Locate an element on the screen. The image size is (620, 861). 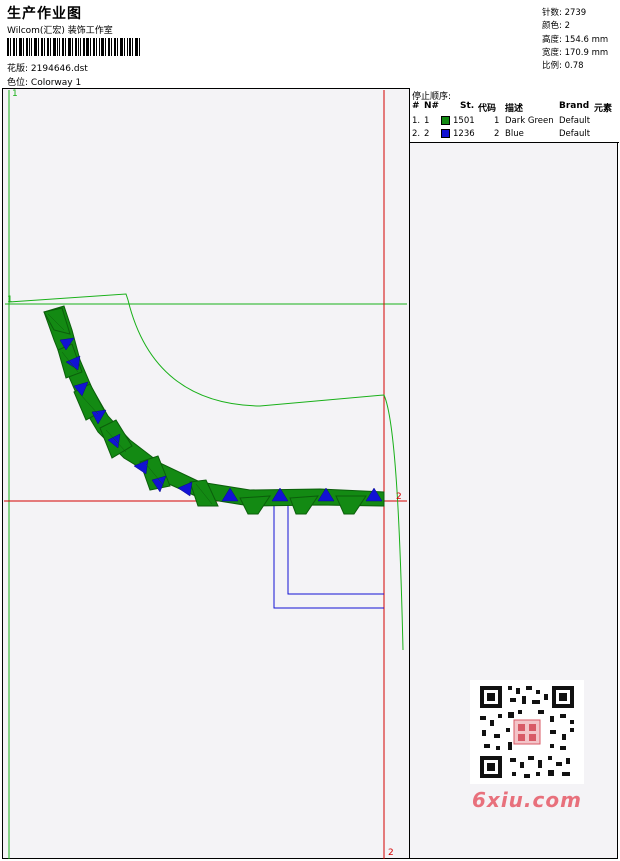
marker-green-top: 1 is located at coordinates (15, 94).